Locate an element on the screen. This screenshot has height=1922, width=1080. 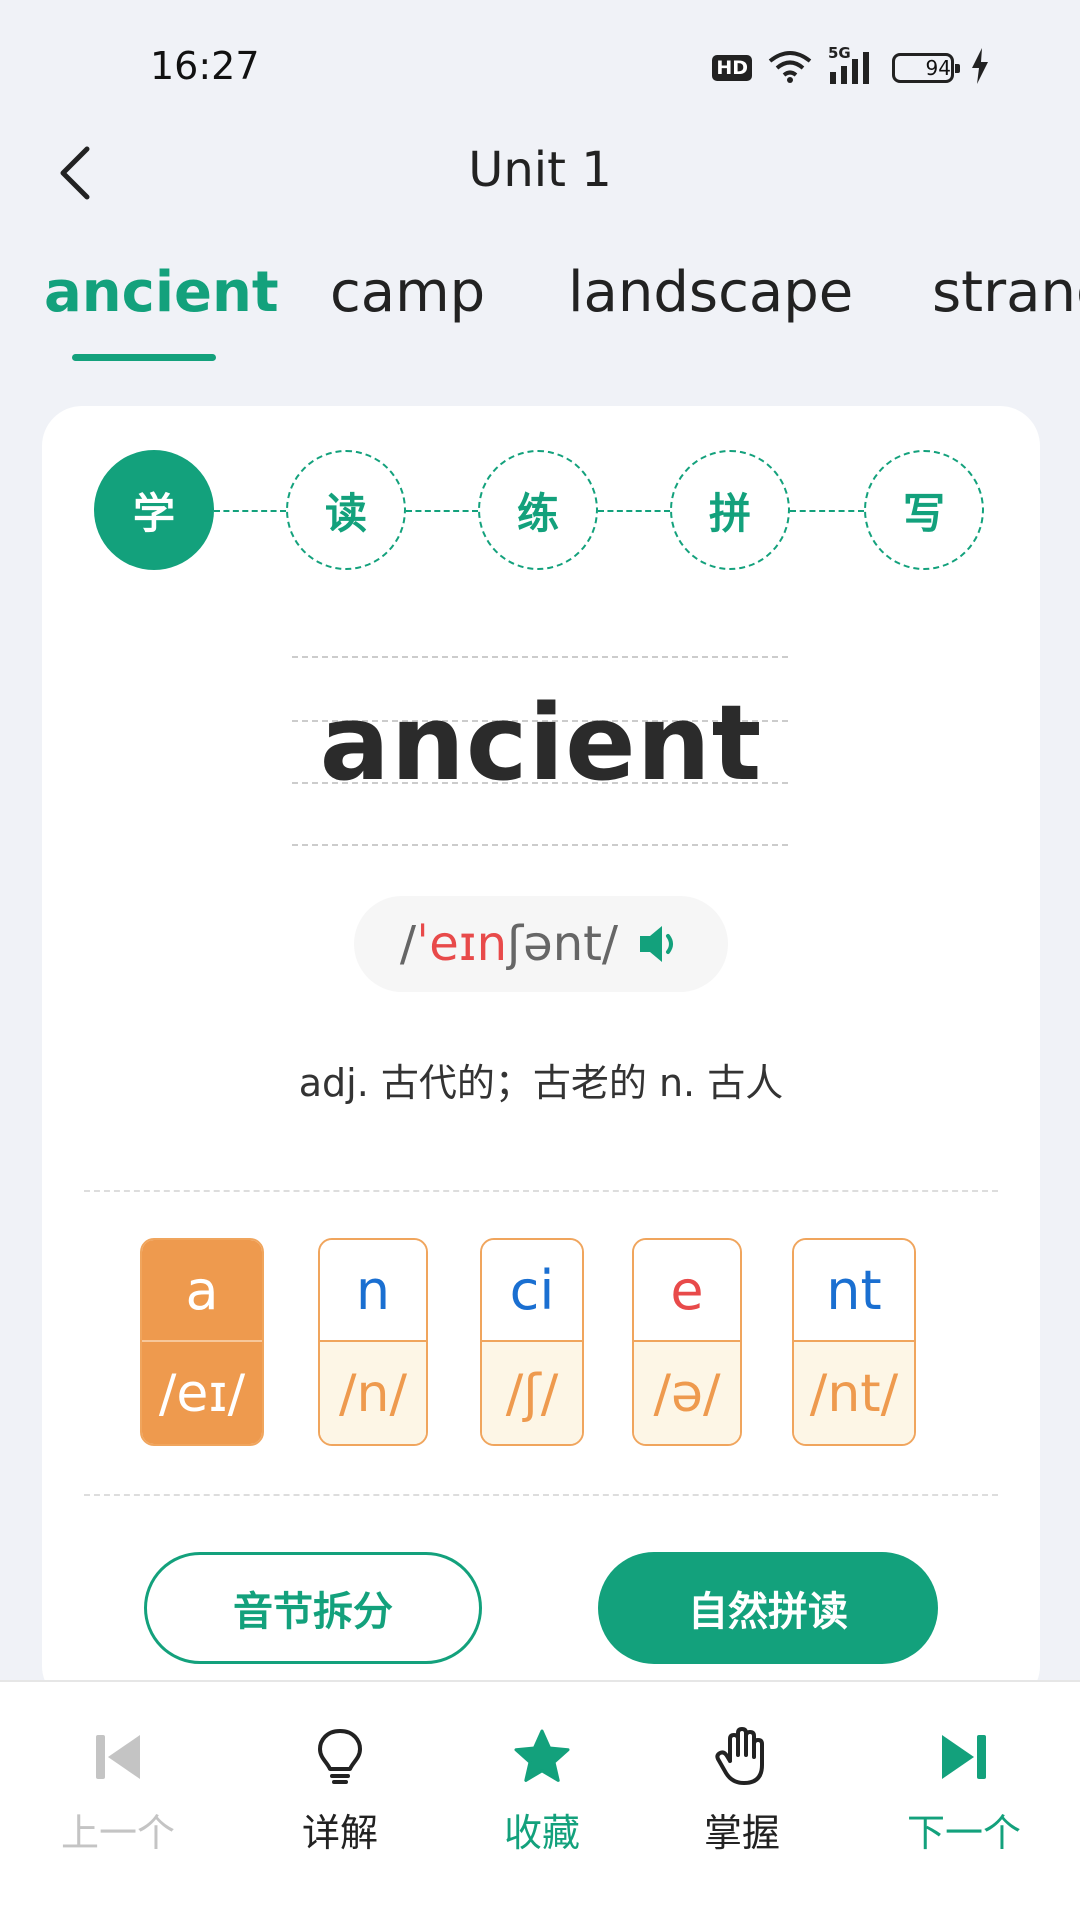
wifi-icon is located at coordinates (790, 68).